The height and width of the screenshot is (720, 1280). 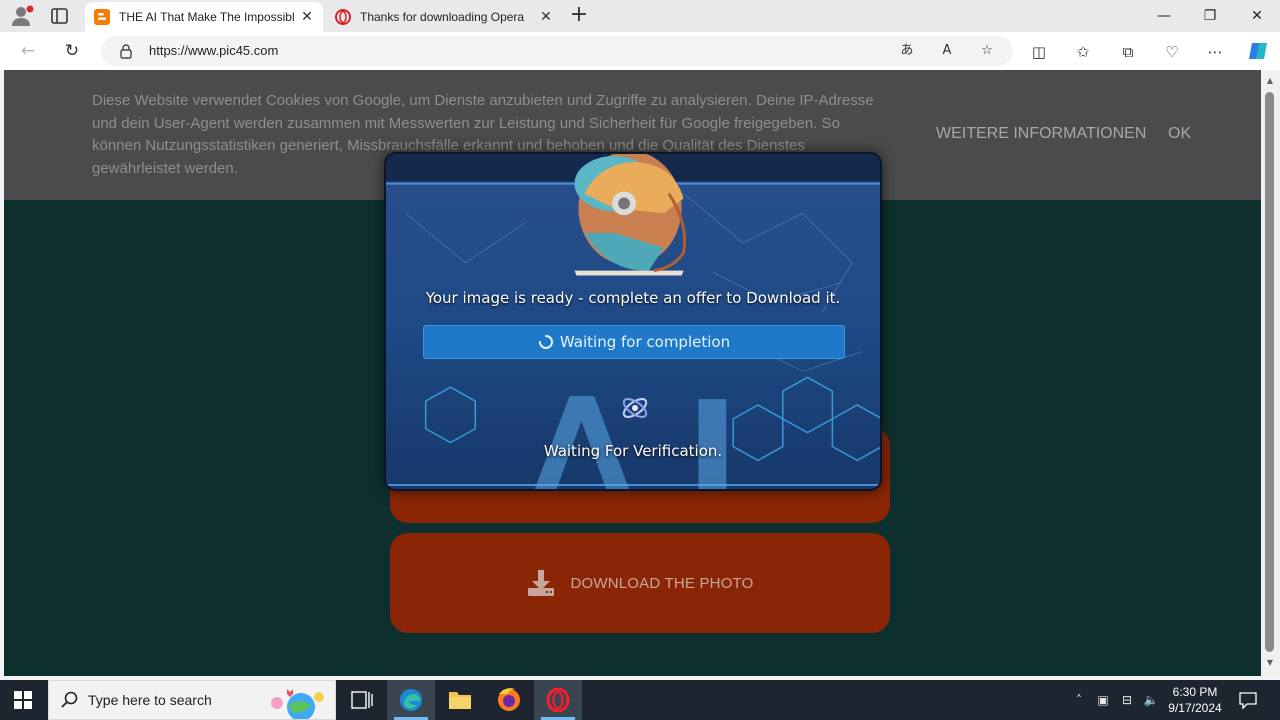 What do you see at coordinates (214, 50) in the screenshot?
I see `url-text: https://www.pic45.com` at bounding box center [214, 50].